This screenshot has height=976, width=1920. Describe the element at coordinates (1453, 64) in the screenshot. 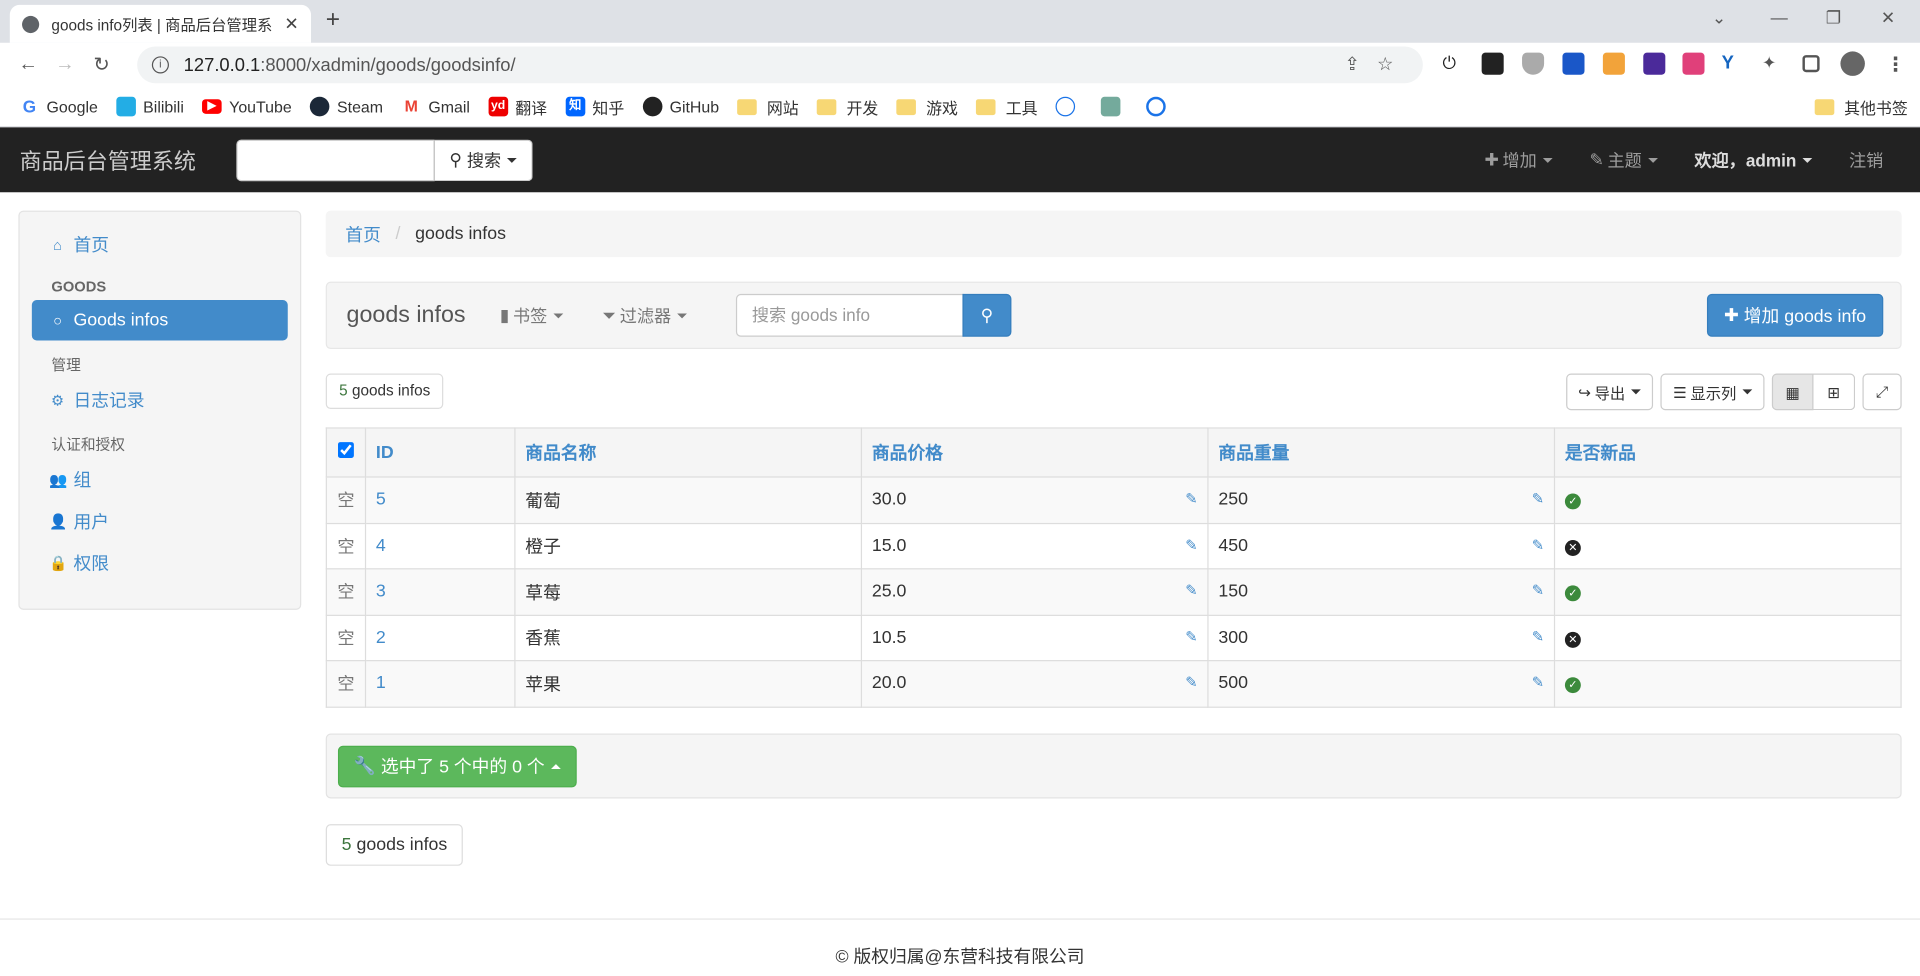

I see `power-icon: ⏻` at that location.